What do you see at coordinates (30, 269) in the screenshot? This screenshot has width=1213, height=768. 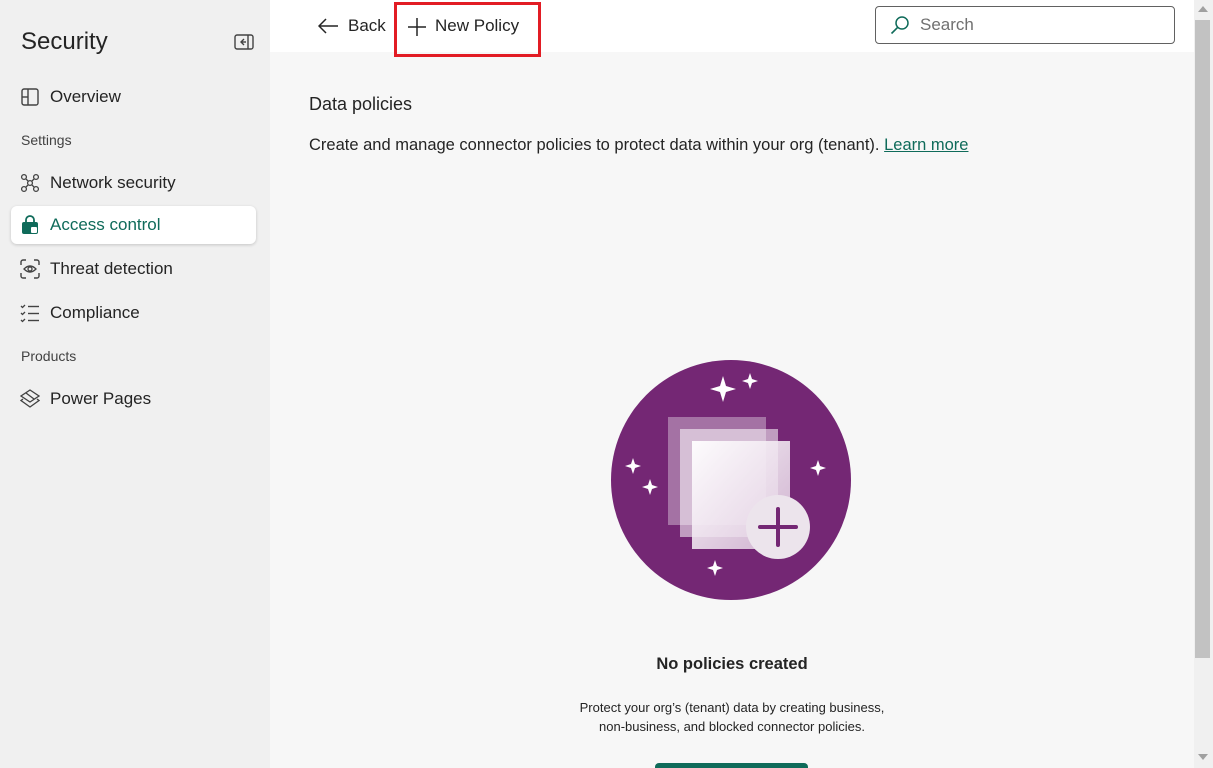 I see `scan-eye-icon` at bounding box center [30, 269].